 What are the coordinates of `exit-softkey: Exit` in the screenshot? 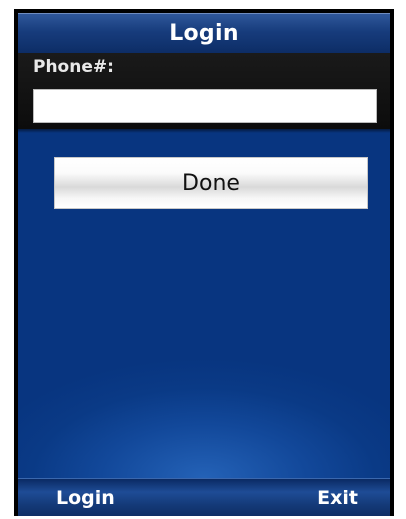 It's located at (337, 498).